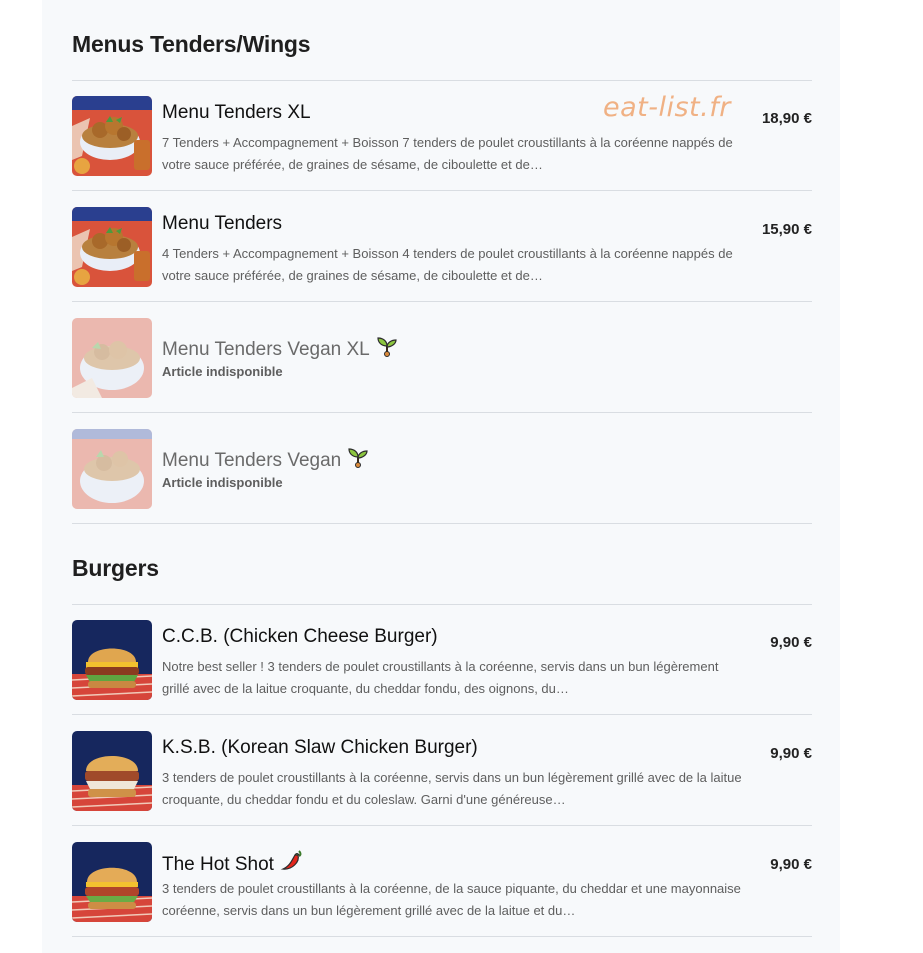  Describe the element at coordinates (115, 568) in the screenshot. I see `section-title-burgers: Burgers` at that location.